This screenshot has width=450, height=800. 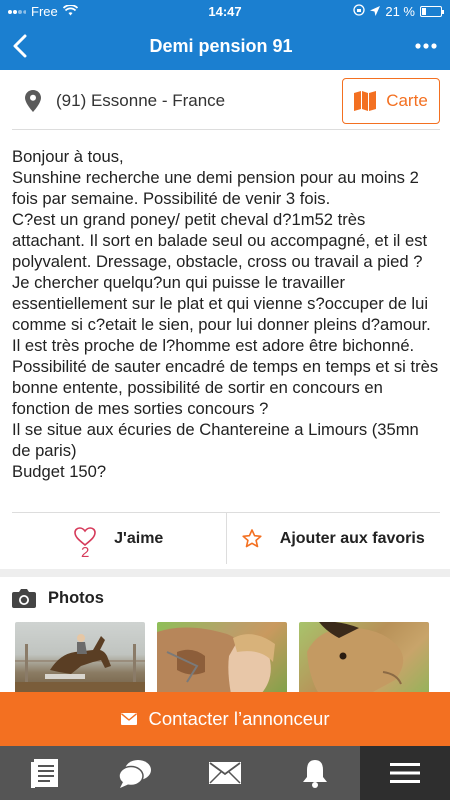 I want to click on mail-icon, so click(x=225, y=773).